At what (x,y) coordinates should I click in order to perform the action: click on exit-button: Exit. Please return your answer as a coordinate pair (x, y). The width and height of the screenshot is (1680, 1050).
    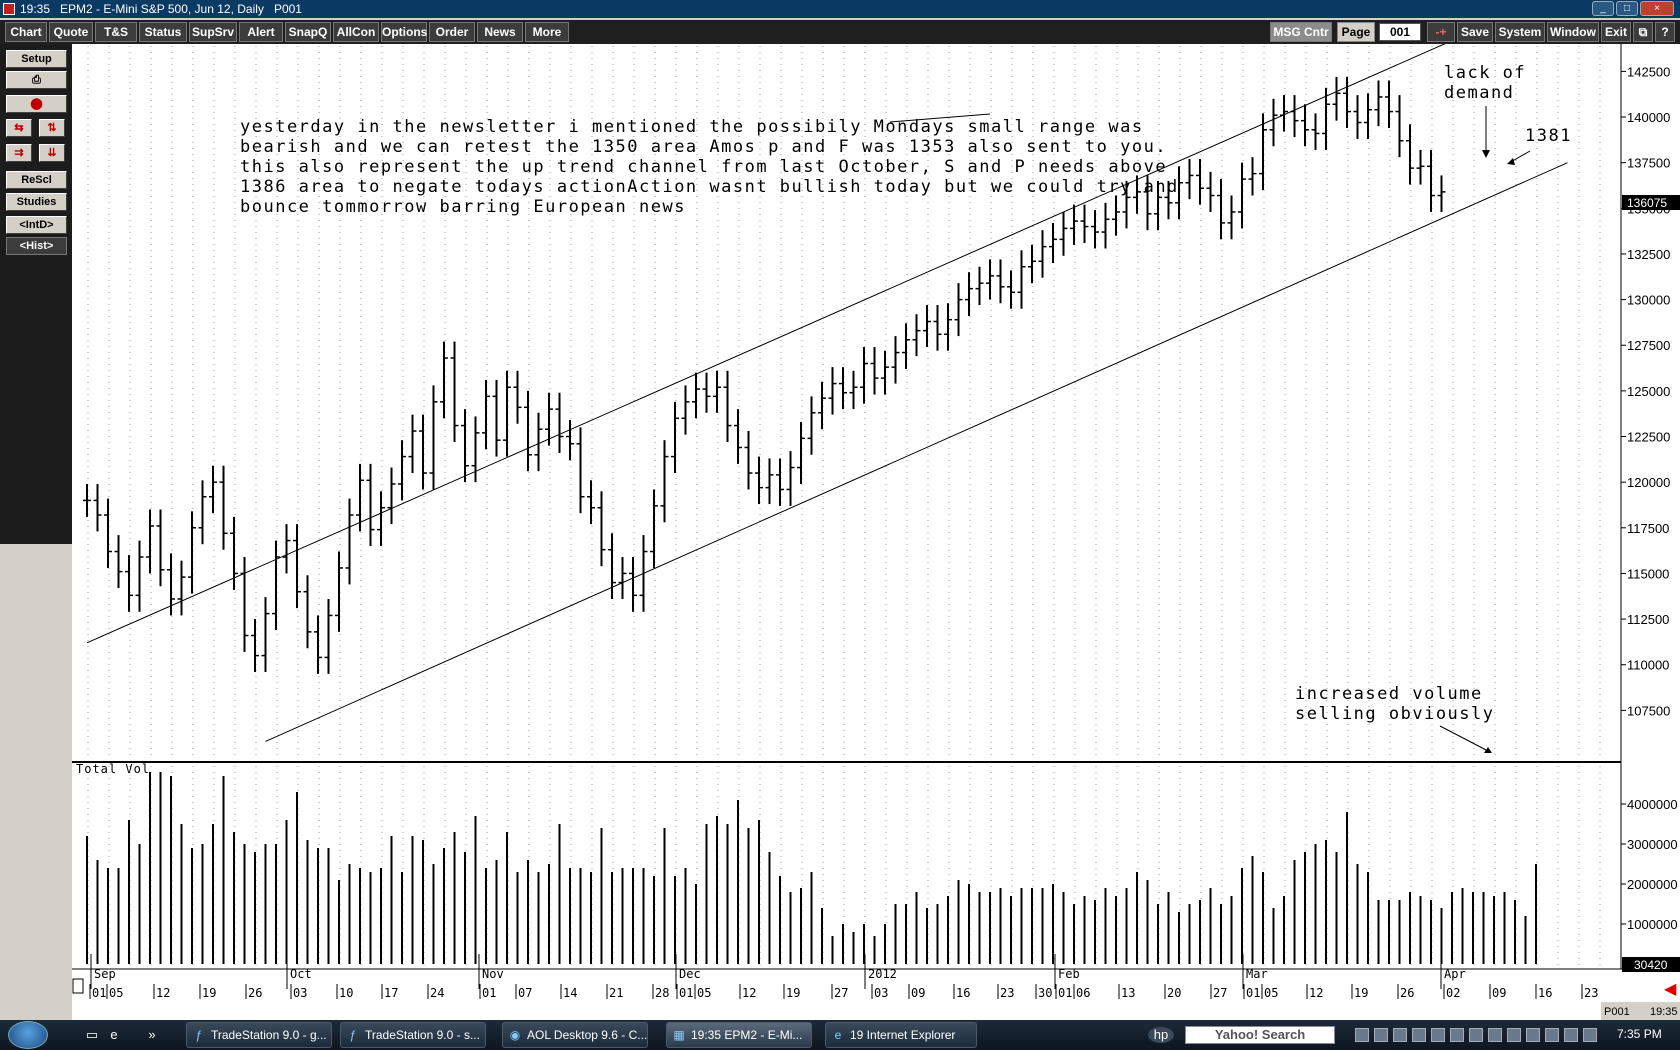
    Looking at the image, I should click on (1616, 32).